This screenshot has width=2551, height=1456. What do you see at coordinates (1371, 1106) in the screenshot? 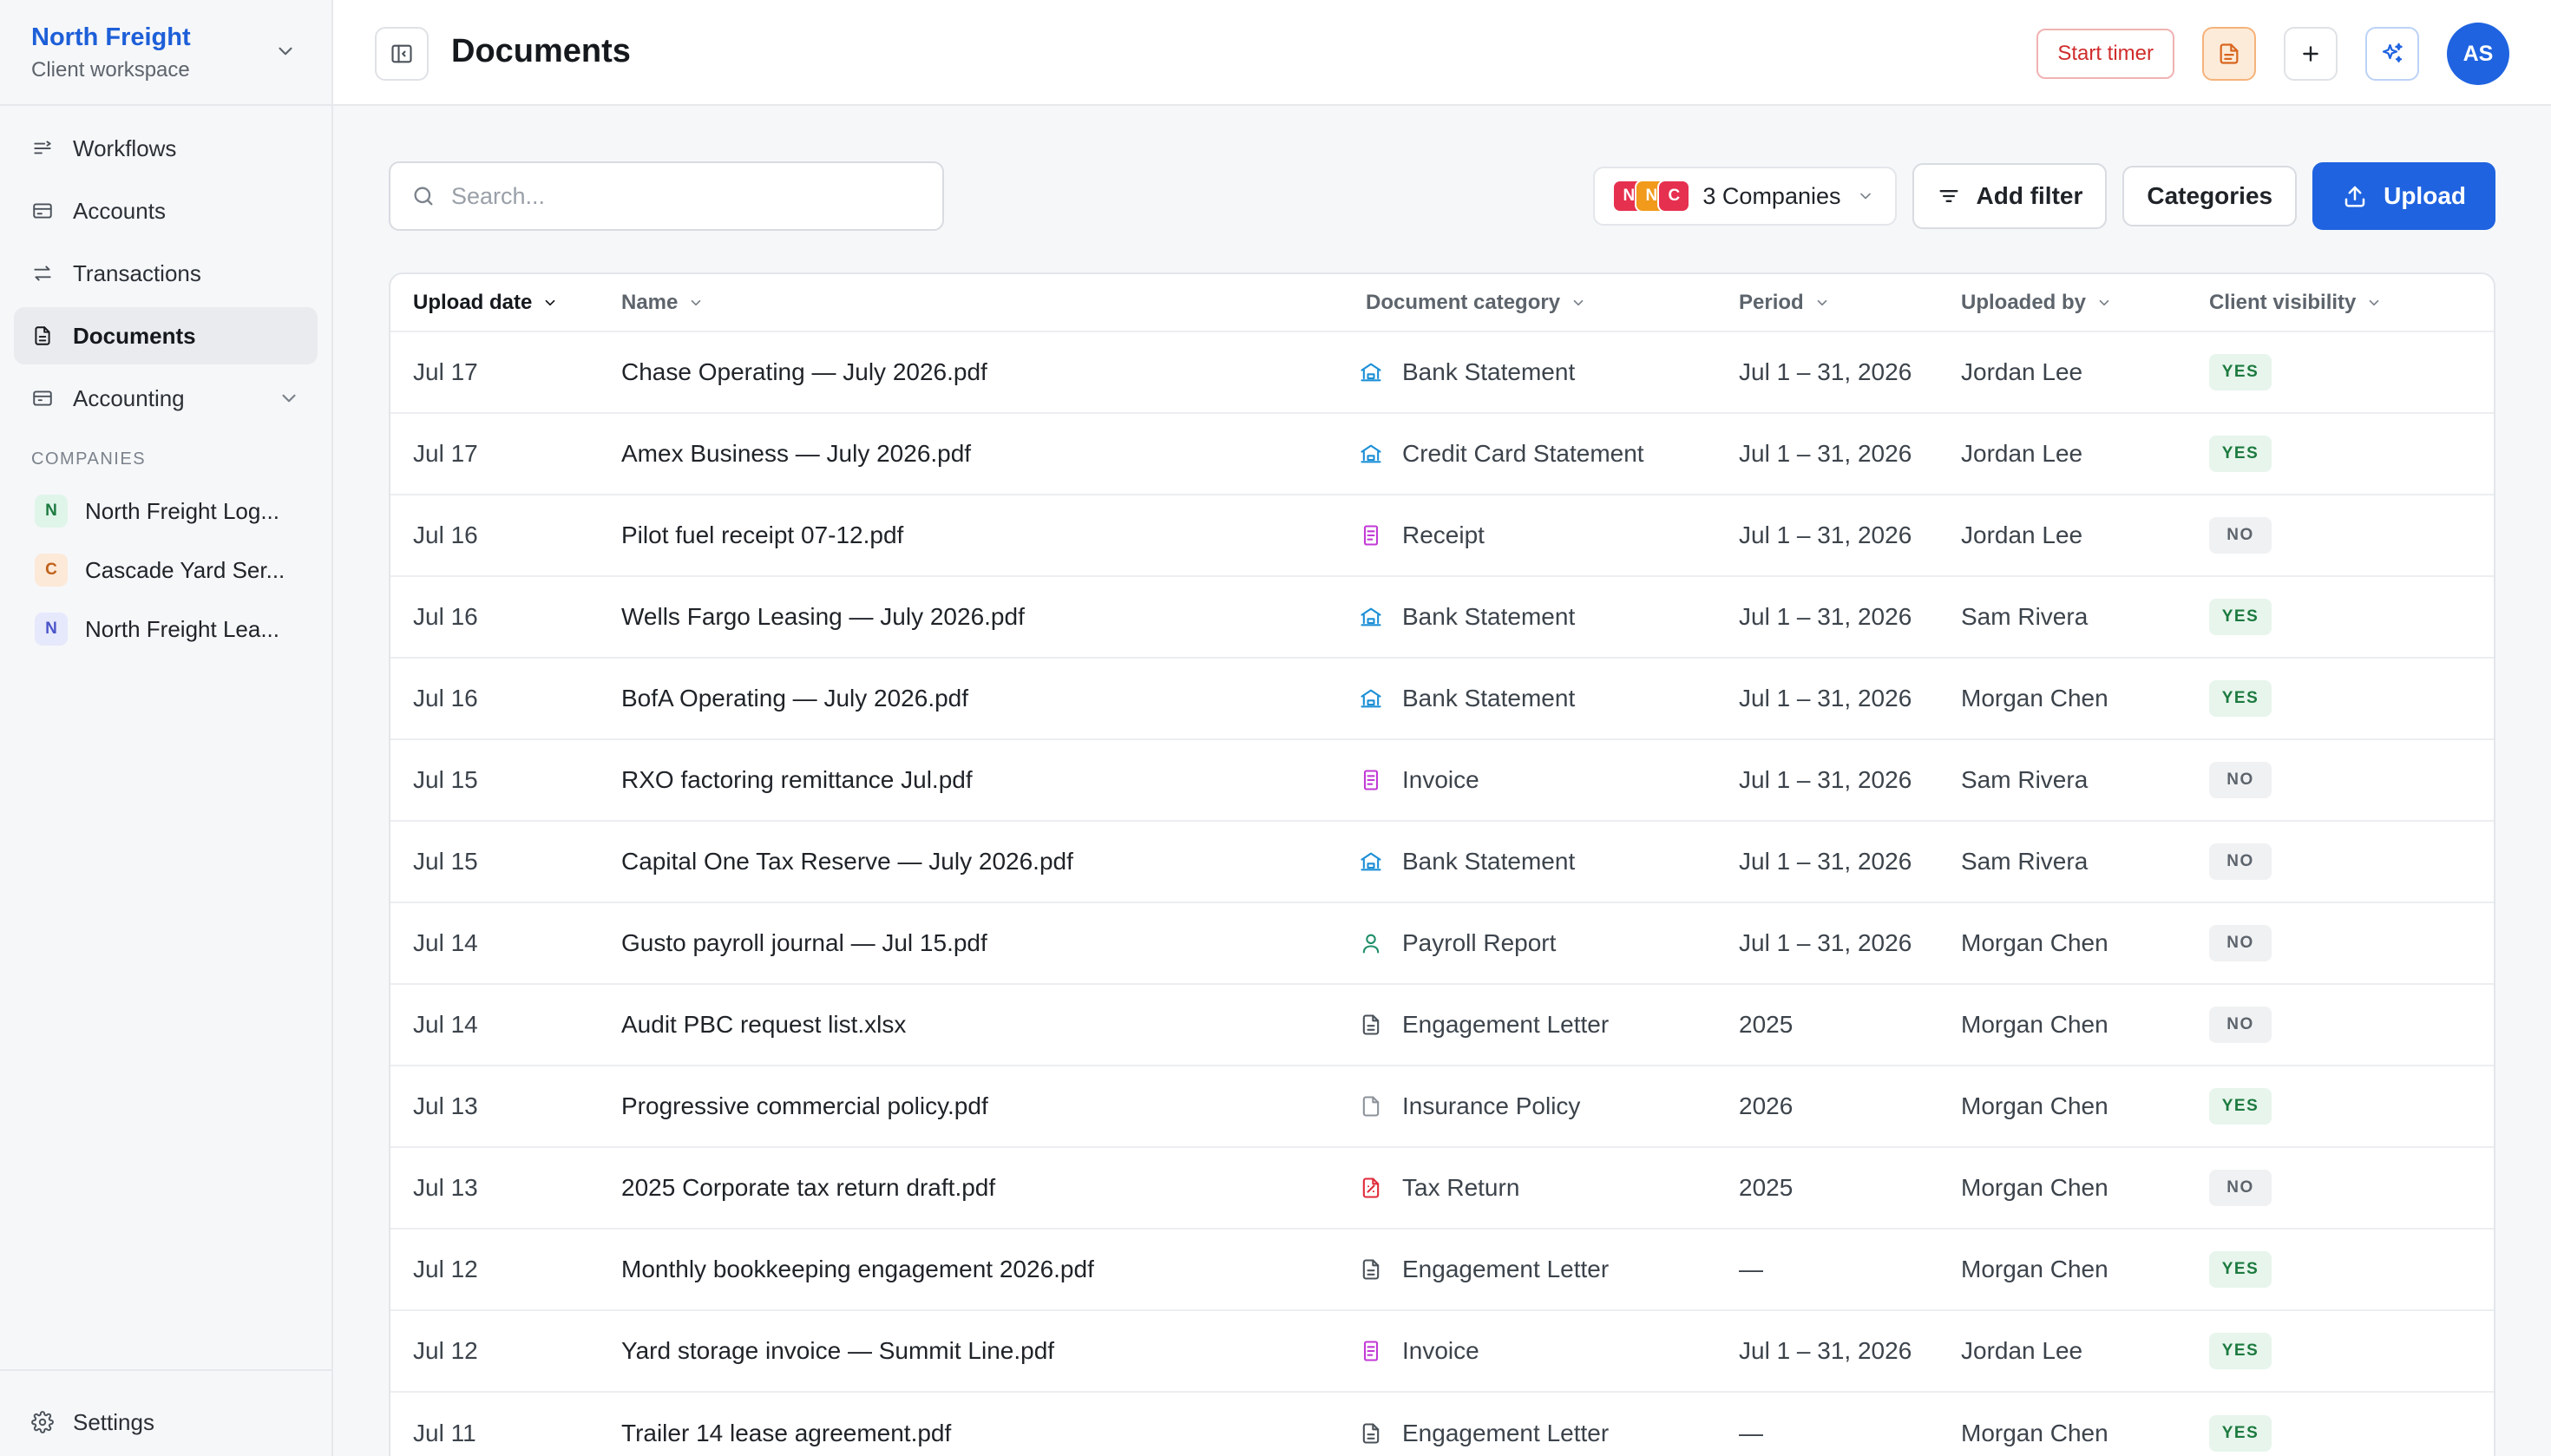
I see `file-icon` at bounding box center [1371, 1106].